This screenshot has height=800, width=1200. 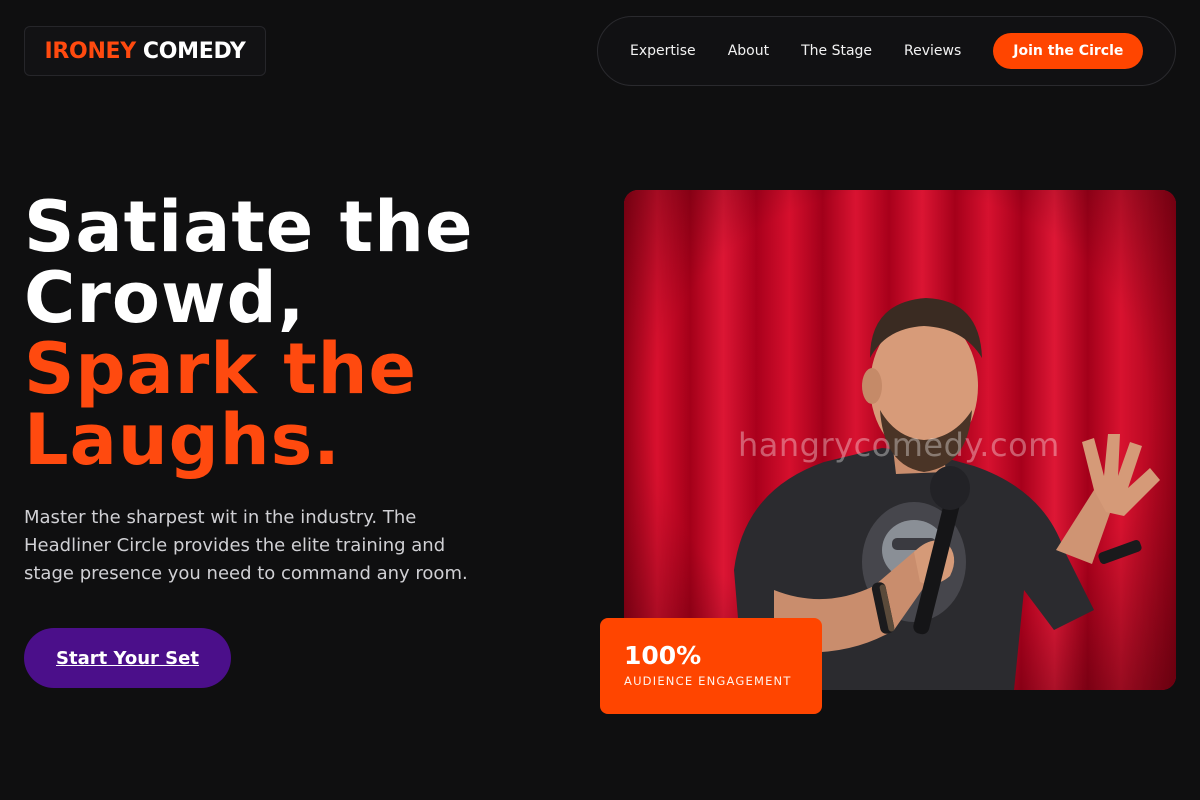 What do you see at coordinates (220, 369) in the screenshot?
I see `headline-line-3: Spark the` at bounding box center [220, 369].